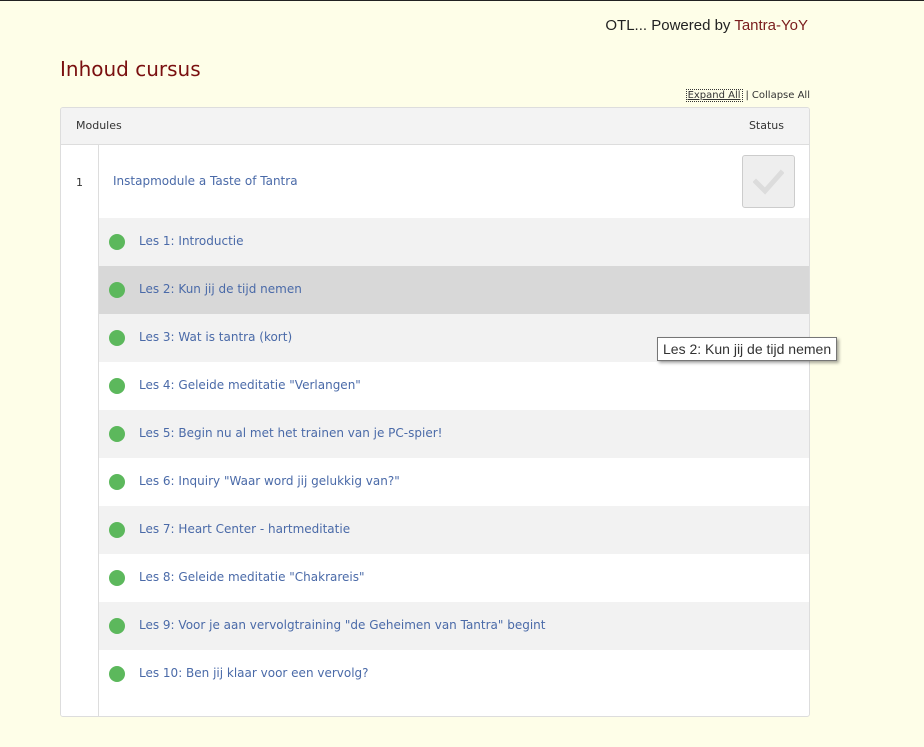  I want to click on powered-prefix: OTL... Powered by, so click(670, 25).